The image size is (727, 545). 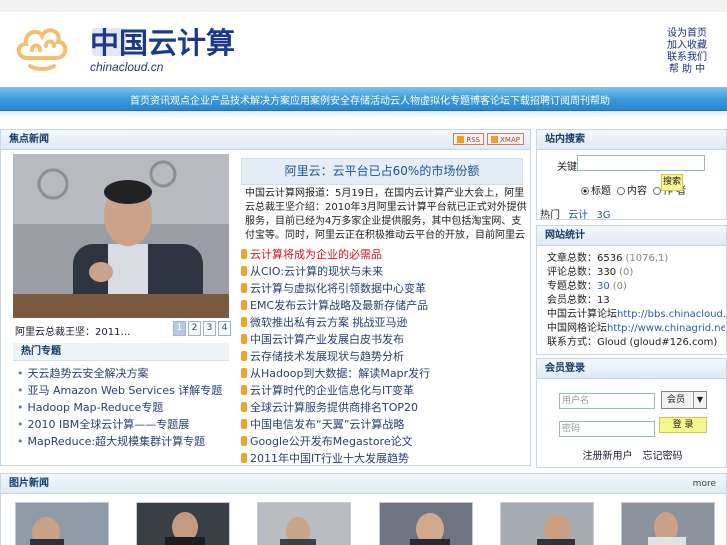 I want to click on nav-item-11: 云人物, so click(x=405, y=99).